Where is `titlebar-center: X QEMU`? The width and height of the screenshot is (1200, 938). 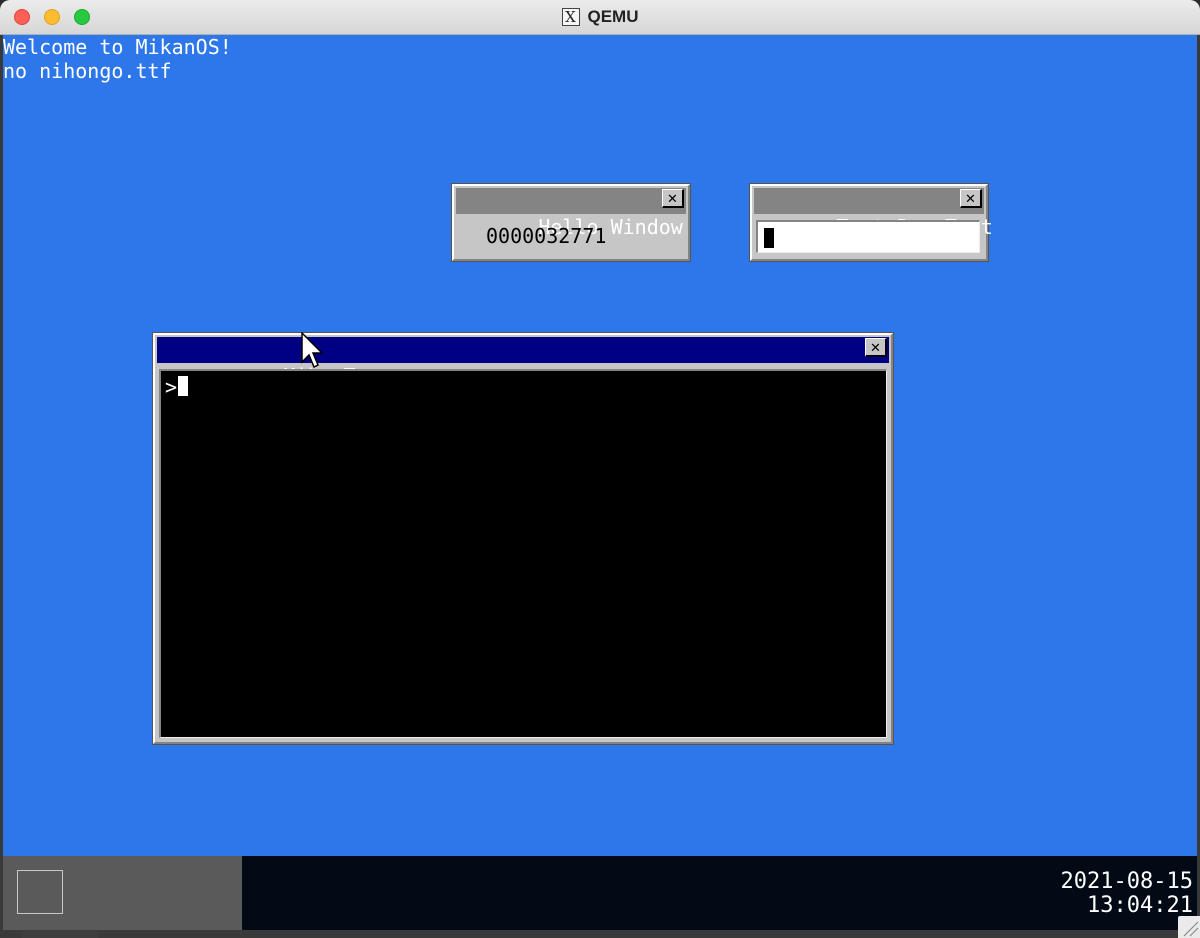 titlebar-center: X QEMU is located at coordinates (600, 17).